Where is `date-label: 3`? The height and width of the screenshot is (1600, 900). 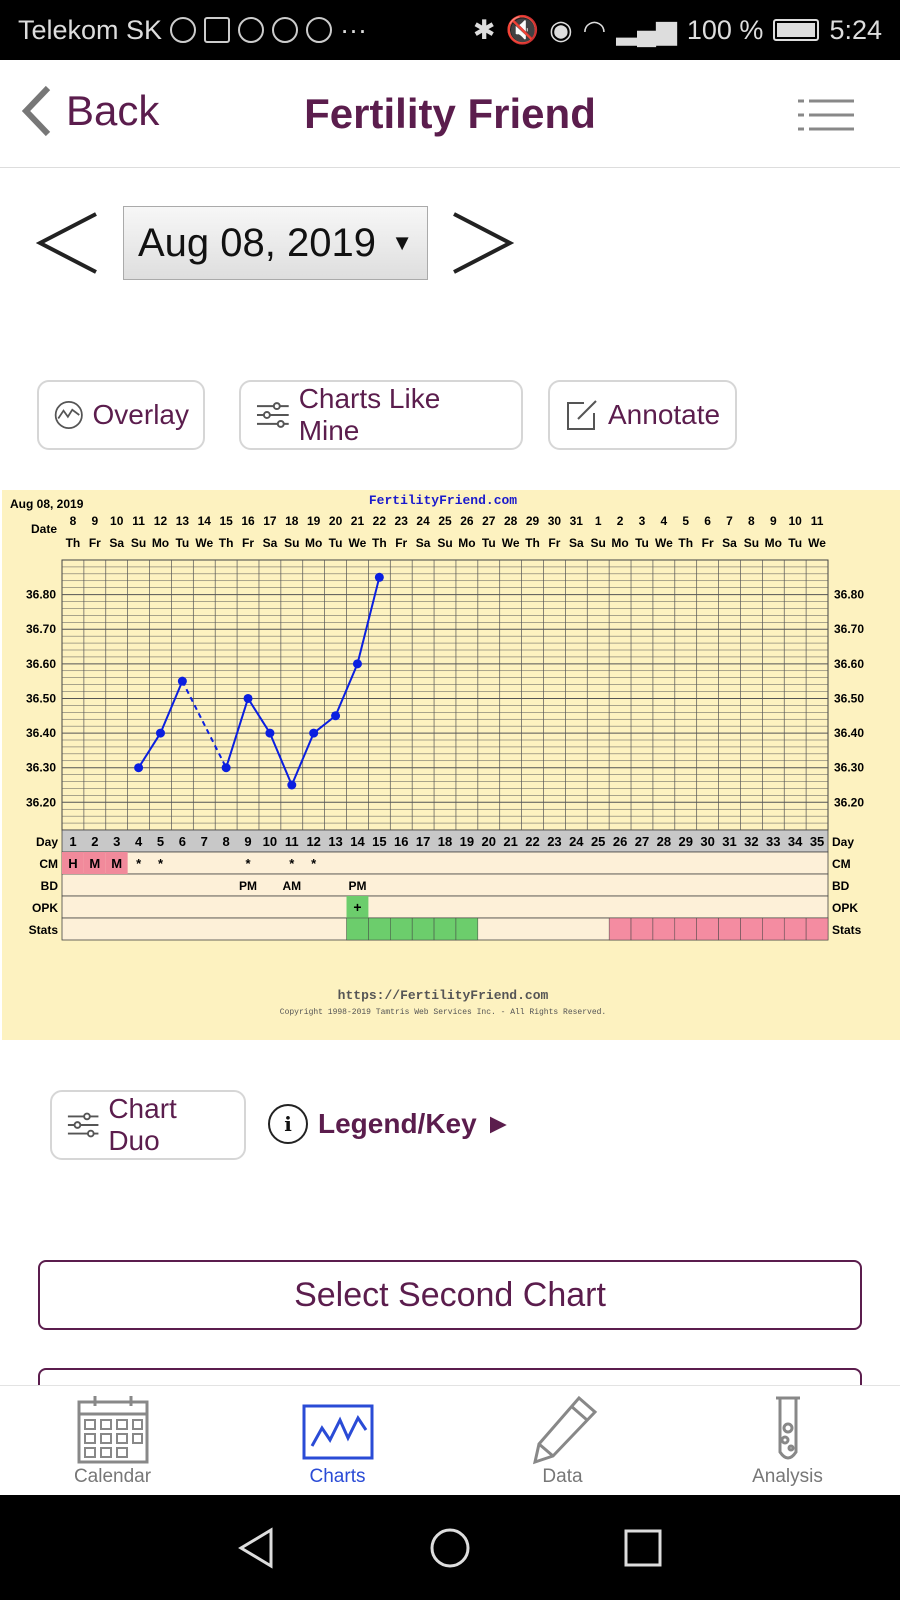
date-label: 3 is located at coordinates (642, 521).